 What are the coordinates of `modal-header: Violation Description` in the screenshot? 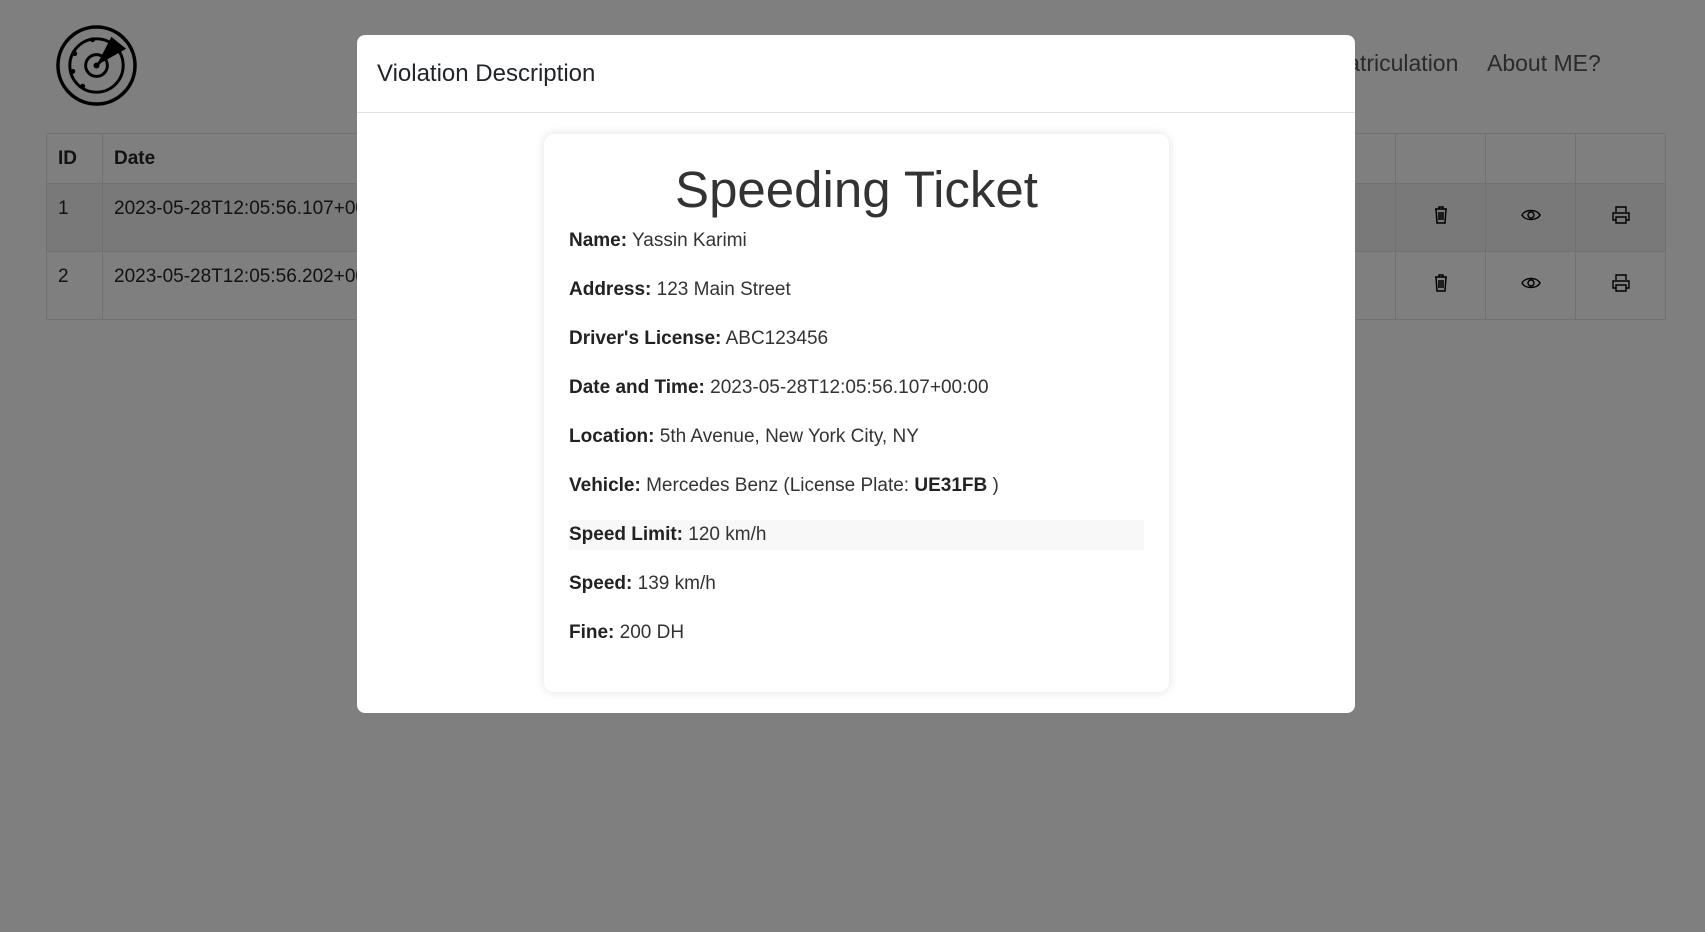 It's located at (856, 74).